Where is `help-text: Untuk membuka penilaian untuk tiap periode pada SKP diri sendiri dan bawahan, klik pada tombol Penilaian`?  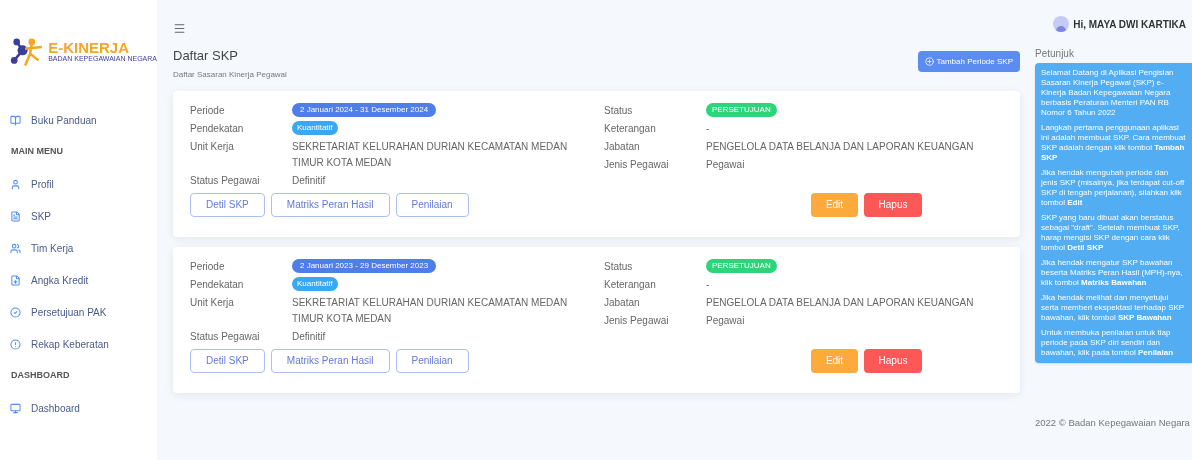 help-text: Untuk membuka penilaian untuk tiap periode pada SKP diri sendiri dan bawahan, klik pada tombol Penilaian is located at coordinates (1108, 343).